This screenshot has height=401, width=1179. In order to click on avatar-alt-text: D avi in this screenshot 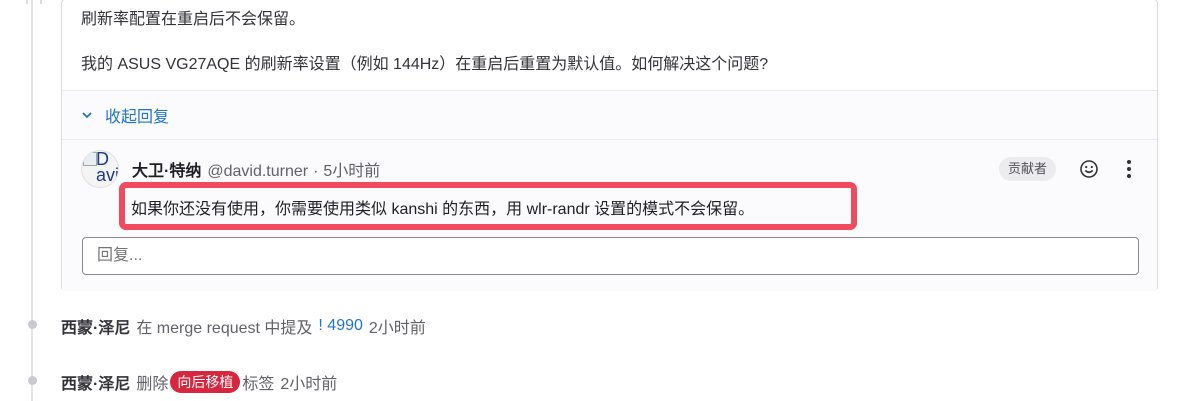, I will do `click(107, 167)`.